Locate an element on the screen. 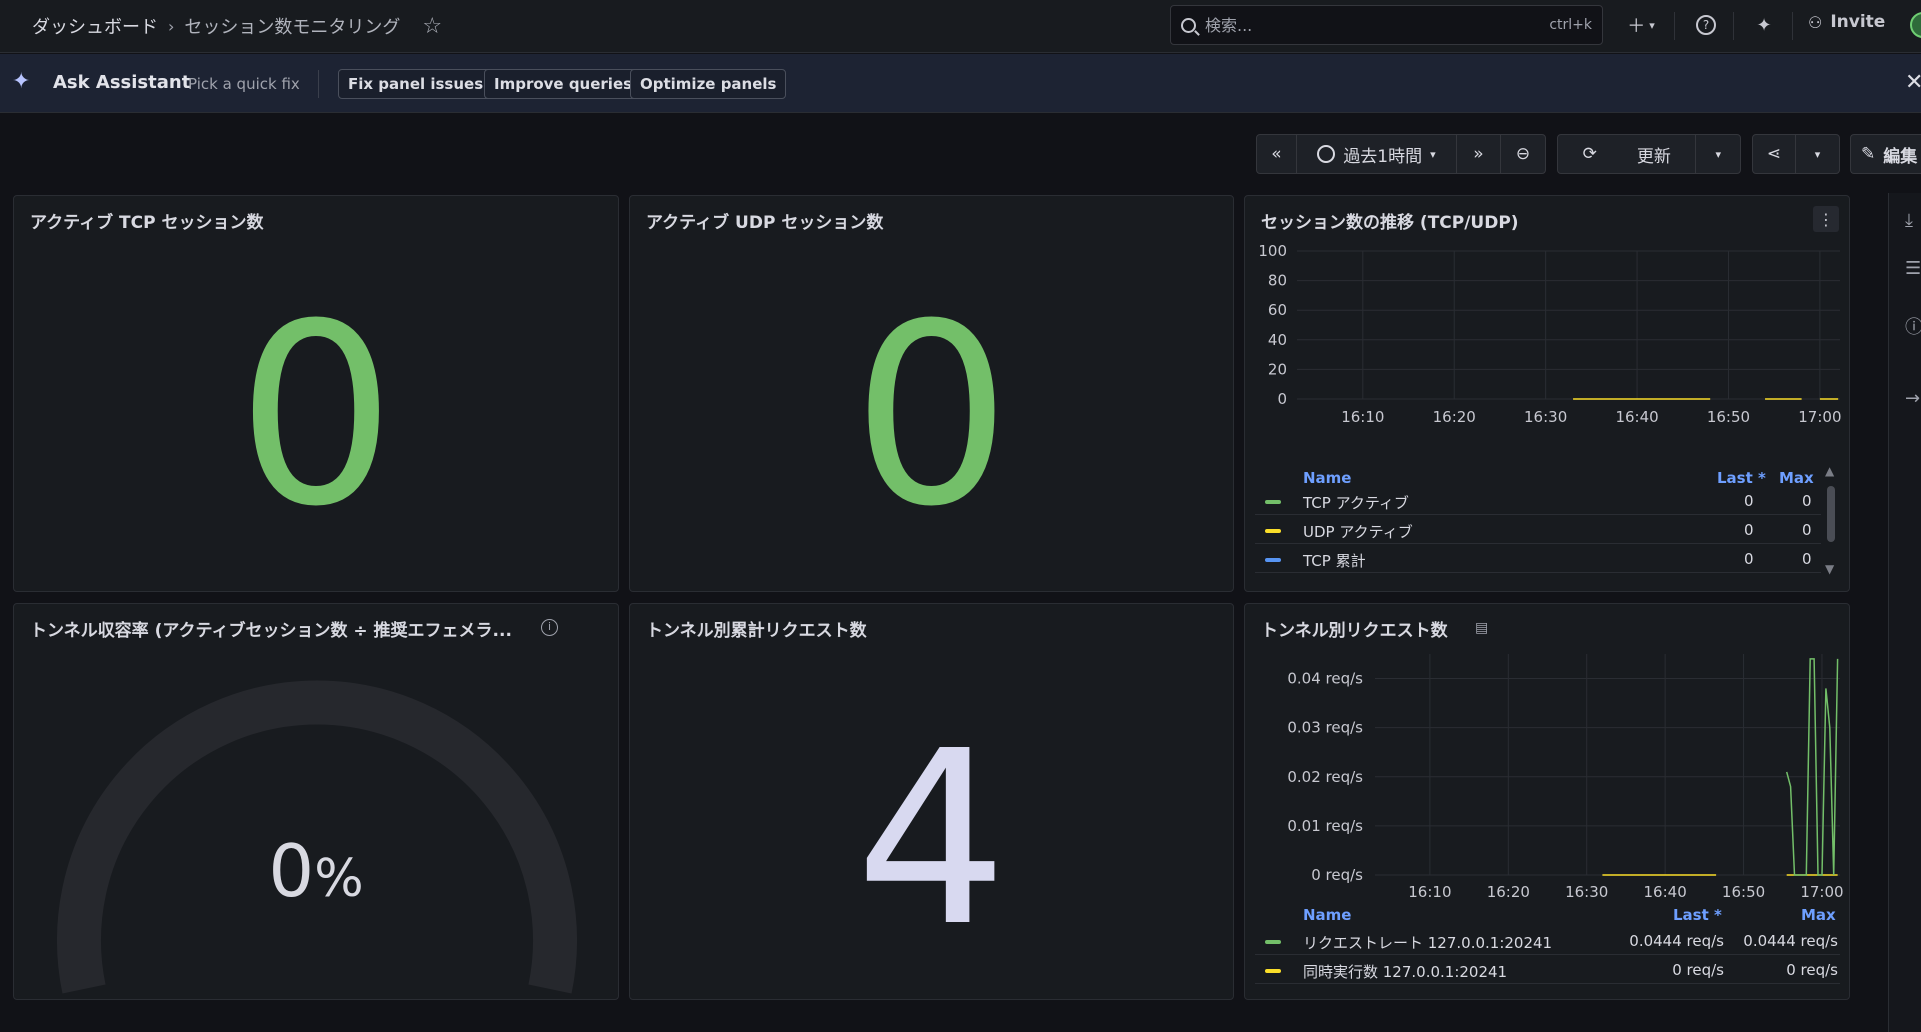  refresh-button: ⟳ 更新 is located at coordinates (1627, 154).